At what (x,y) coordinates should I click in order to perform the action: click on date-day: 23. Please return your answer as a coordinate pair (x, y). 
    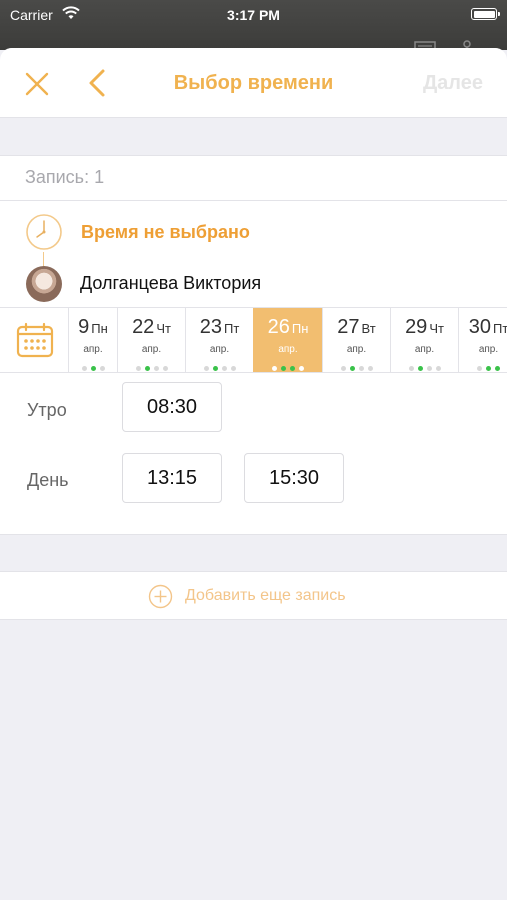
    Looking at the image, I should click on (210, 327).